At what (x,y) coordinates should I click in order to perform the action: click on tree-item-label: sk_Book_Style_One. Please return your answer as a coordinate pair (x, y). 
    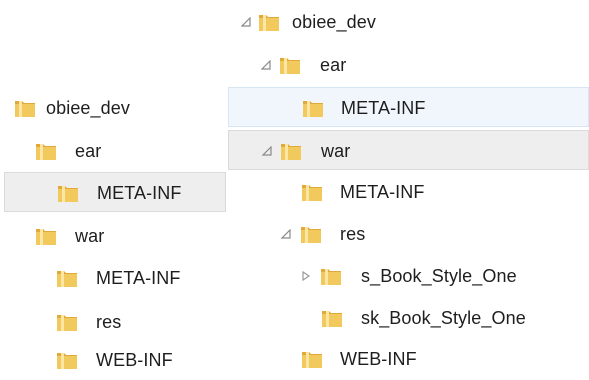
    Looking at the image, I should click on (443, 318).